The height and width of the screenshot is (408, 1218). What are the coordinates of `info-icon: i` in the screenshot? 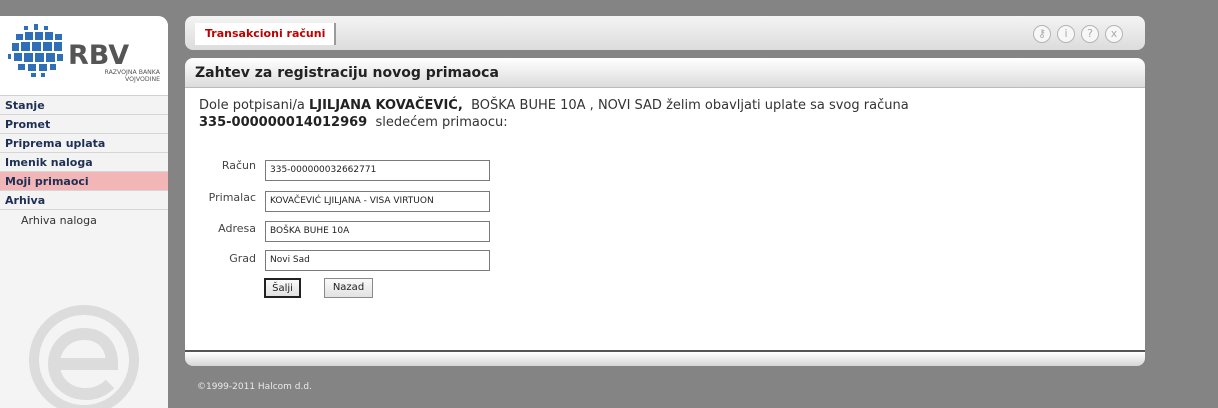 It's located at (1066, 34).